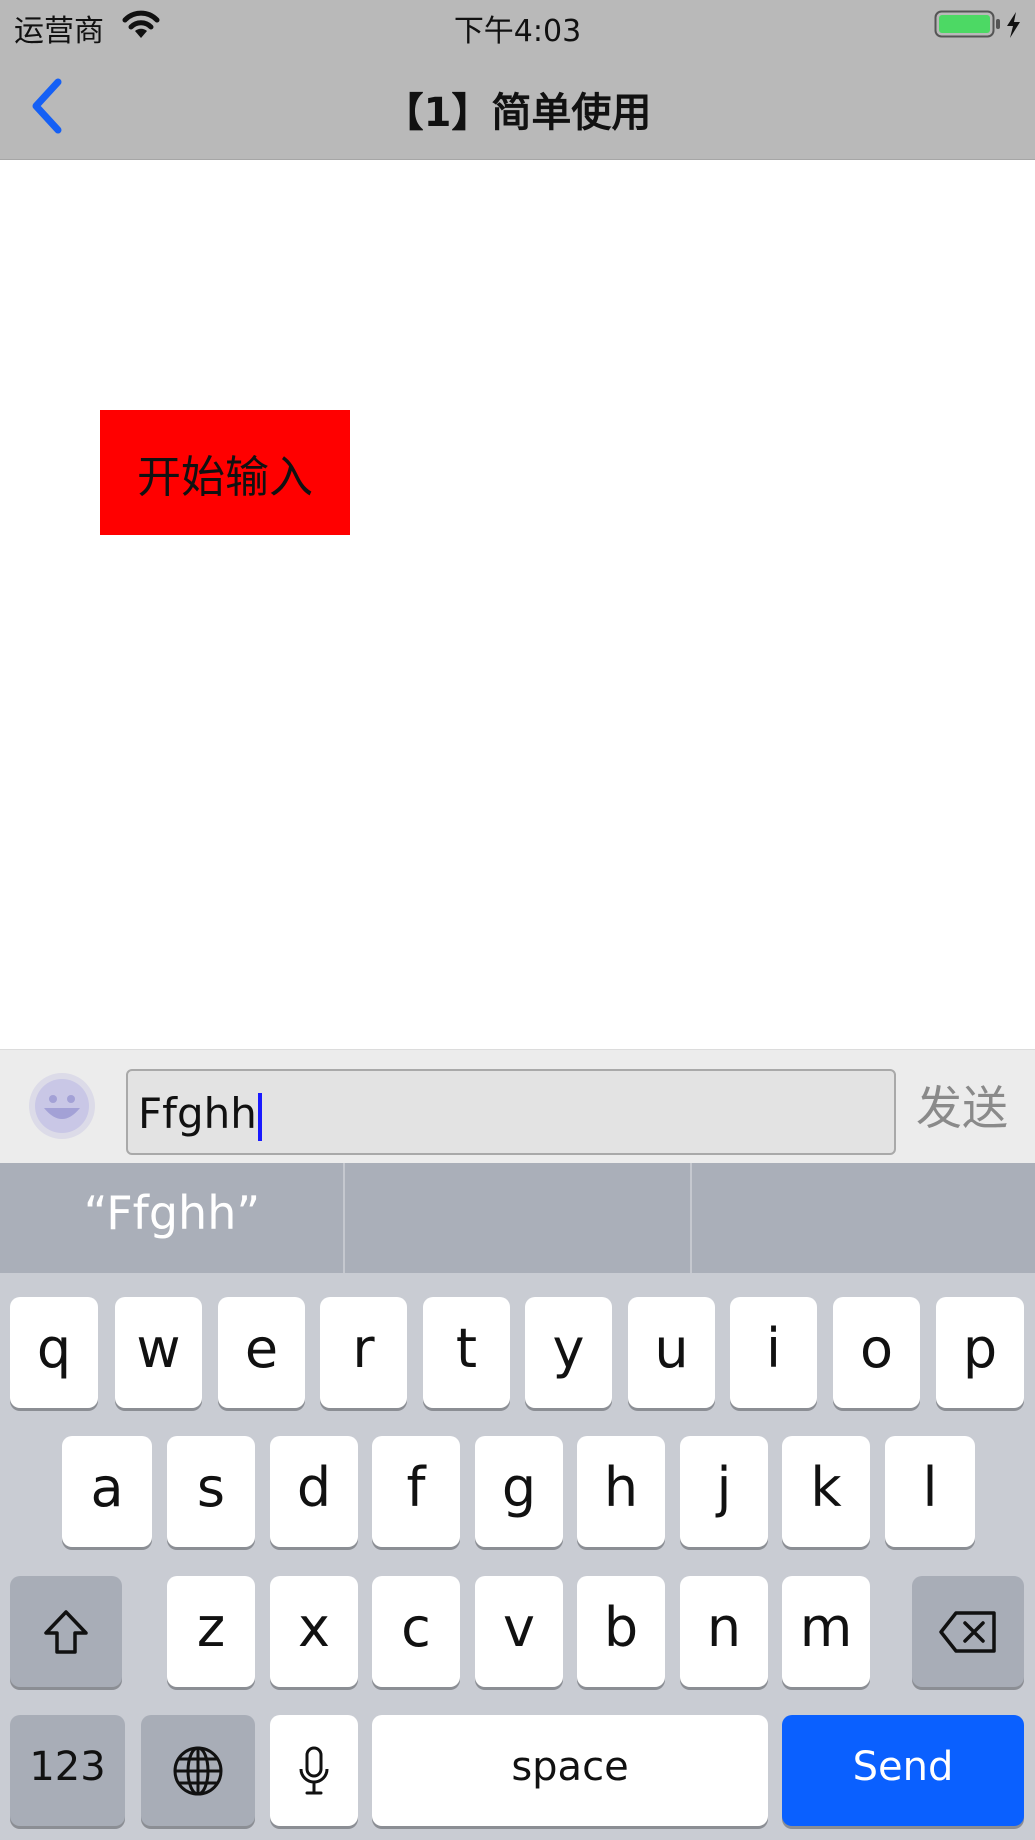  What do you see at coordinates (62, 1106) in the screenshot?
I see `smiley-face-icon` at bounding box center [62, 1106].